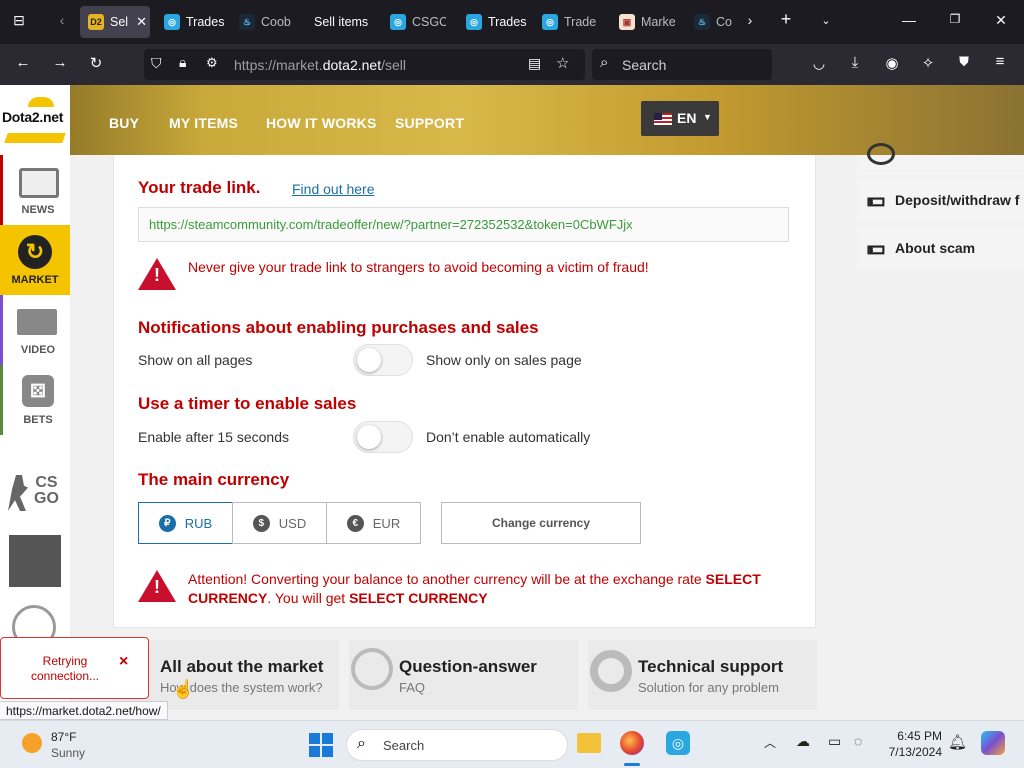 This screenshot has width=1024, height=768. Describe the element at coordinates (355, 523) in the screenshot. I see `euro-icon: €` at that location.